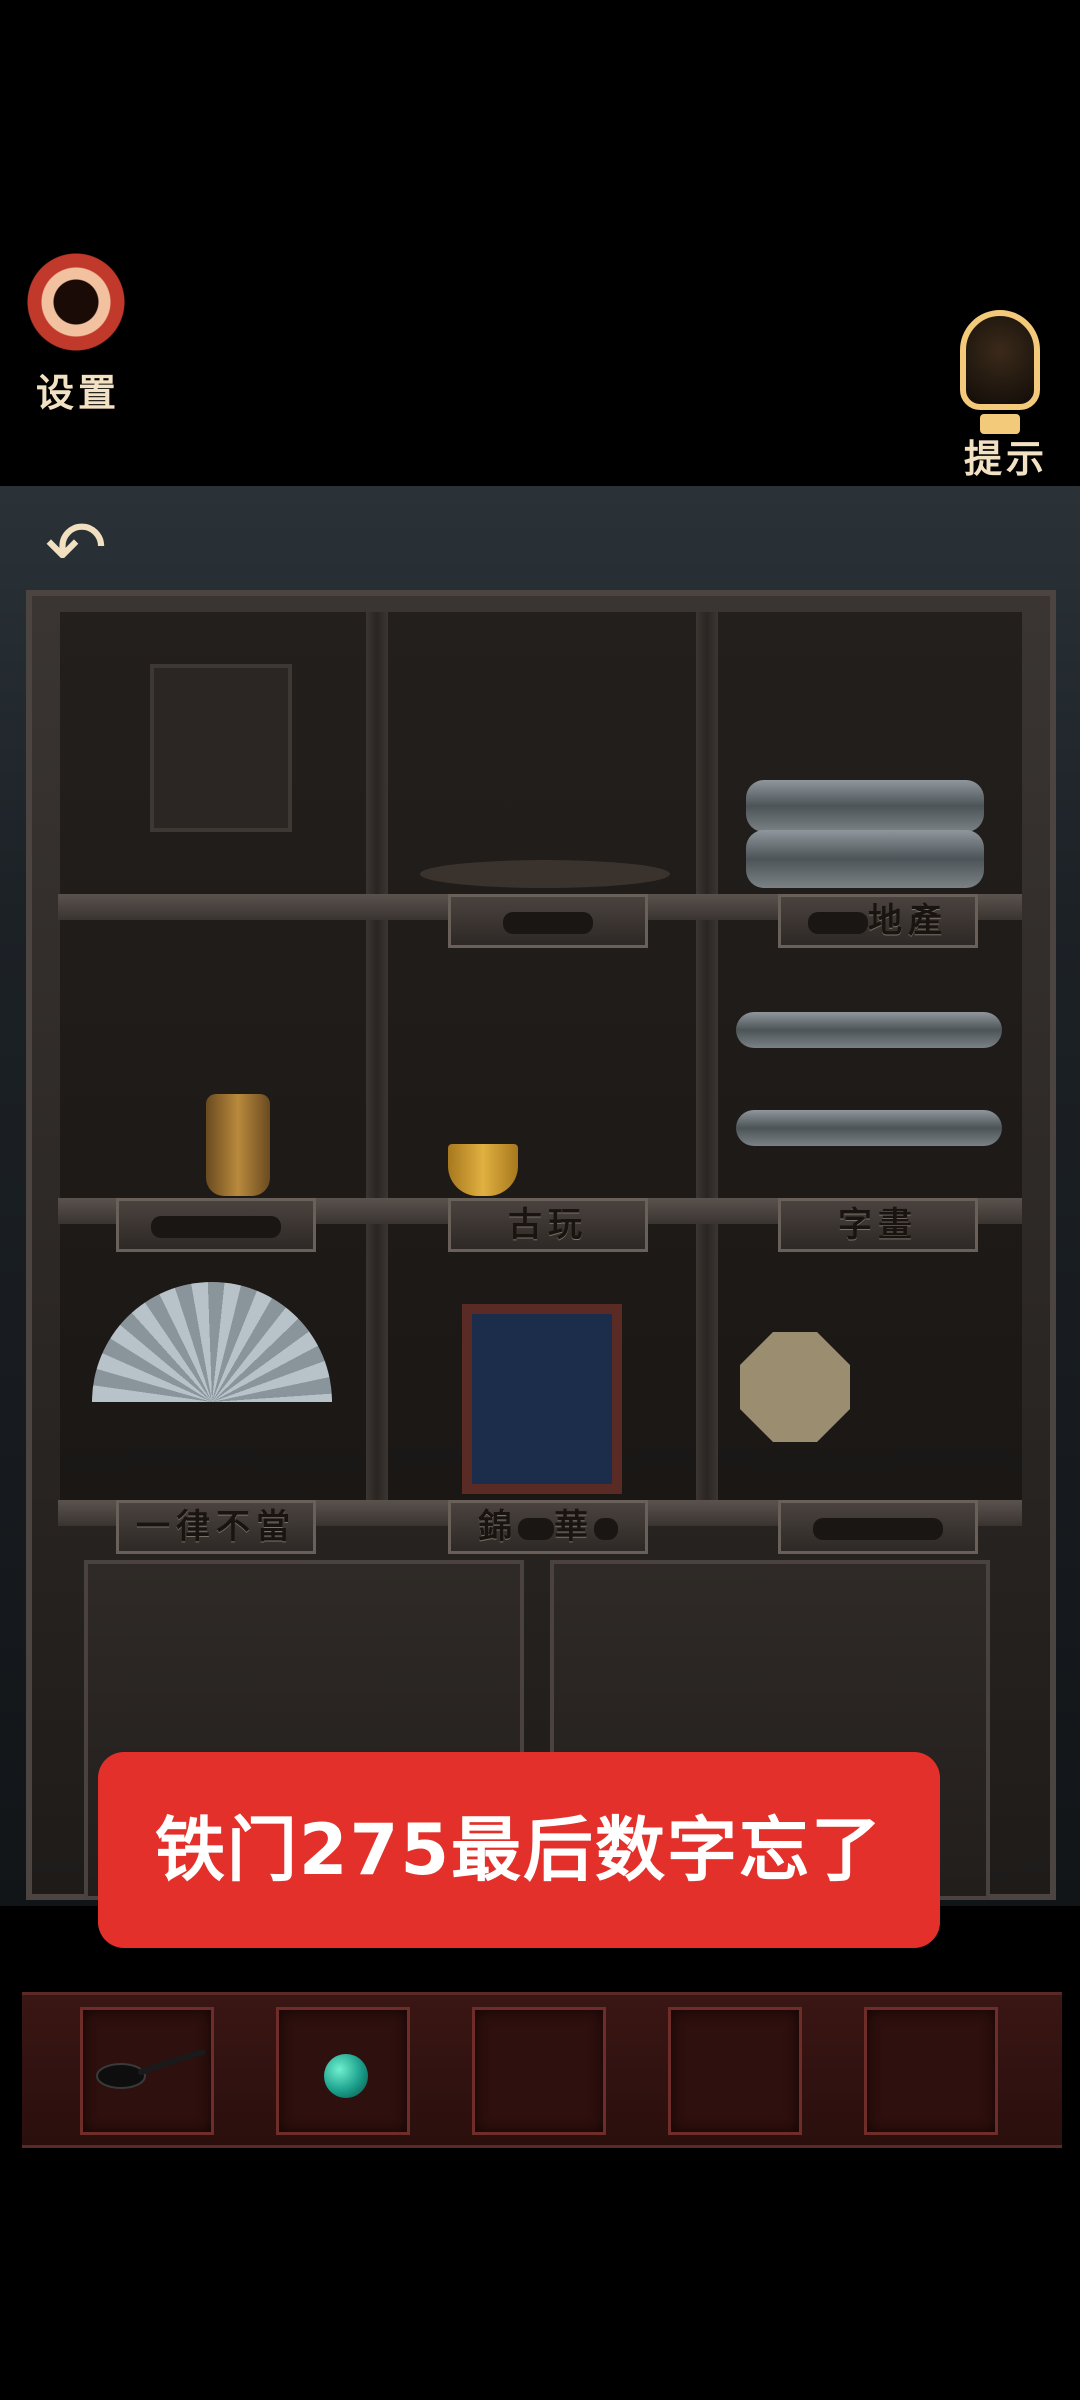  I want to click on plaque-row3-middle: 錦華, so click(548, 1527).